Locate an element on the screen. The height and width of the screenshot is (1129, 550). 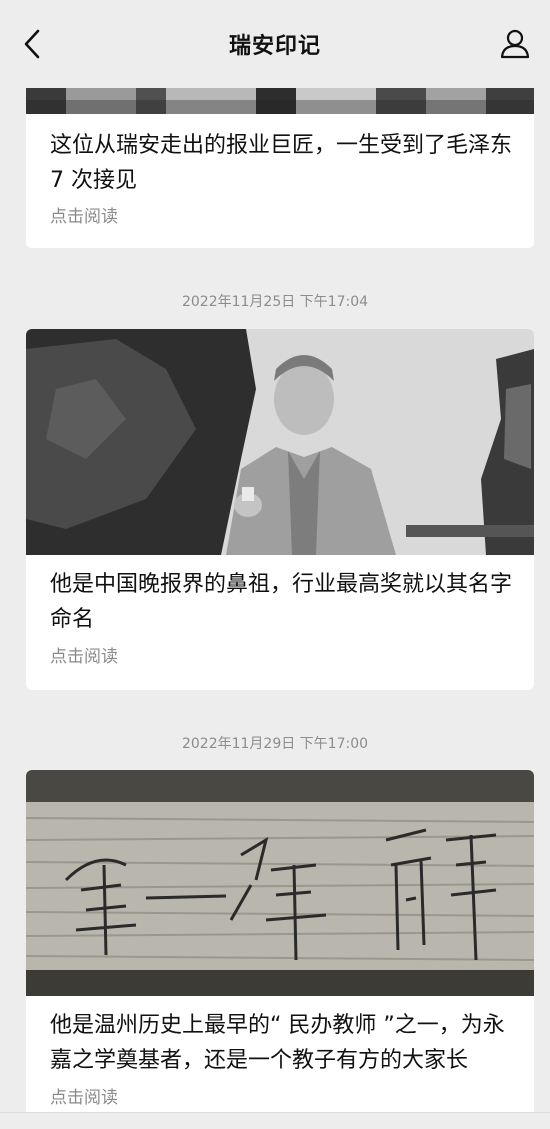
article-2-read-link: 点击阅读 is located at coordinates (84, 654).